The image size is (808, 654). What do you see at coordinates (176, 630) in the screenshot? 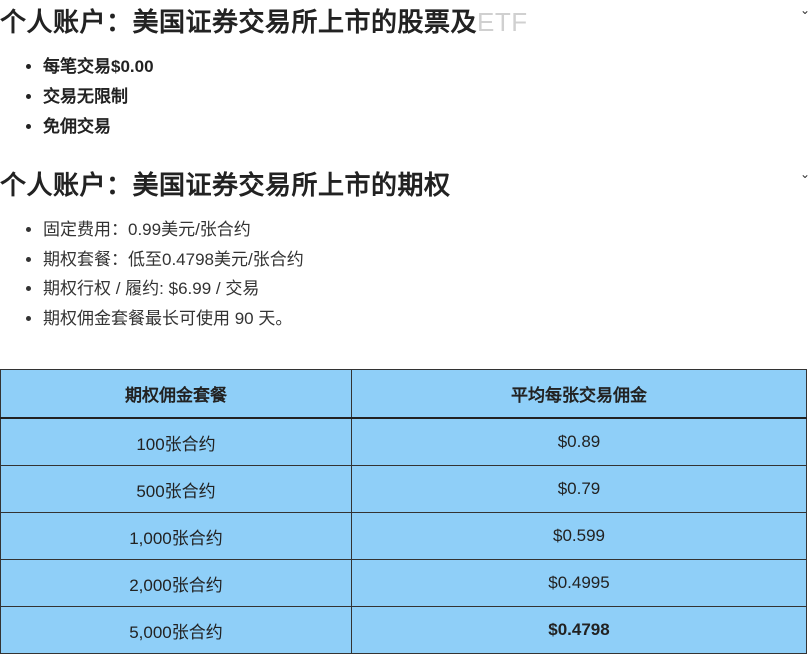
I see `table-cell-package: 5,000张合约` at bounding box center [176, 630].